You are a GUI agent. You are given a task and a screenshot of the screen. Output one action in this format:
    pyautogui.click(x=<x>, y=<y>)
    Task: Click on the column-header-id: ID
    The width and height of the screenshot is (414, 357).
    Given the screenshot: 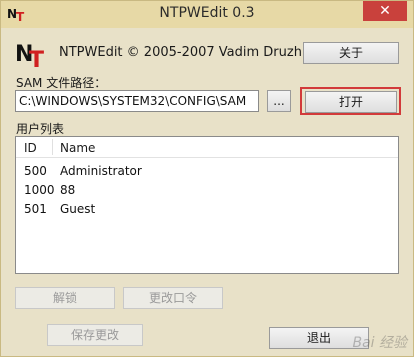 What is the action you would take?
    pyautogui.click(x=30, y=148)
    